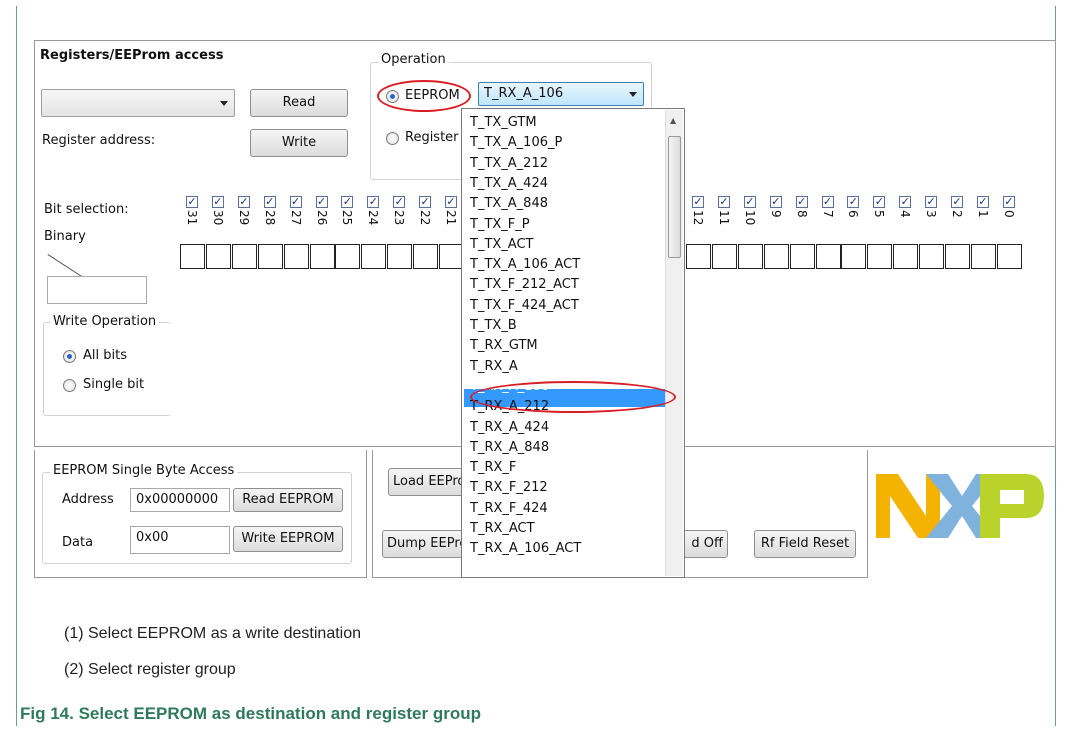 The height and width of the screenshot is (733, 1066). Describe the element at coordinates (509, 428) in the screenshot. I see `dropdown-item: T_RX_A_424` at that location.